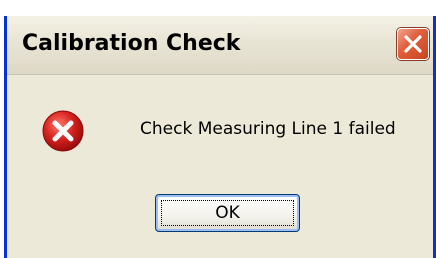 This screenshot has height=258, width=436. I want to click on close-icon, so click(413, 44).